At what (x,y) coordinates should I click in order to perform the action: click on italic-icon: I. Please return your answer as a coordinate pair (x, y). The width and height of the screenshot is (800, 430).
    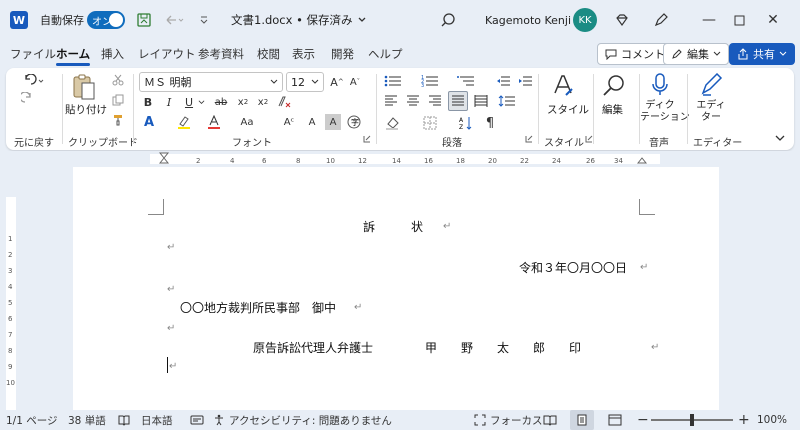
    Looking at the image, I should click on (169, 102).